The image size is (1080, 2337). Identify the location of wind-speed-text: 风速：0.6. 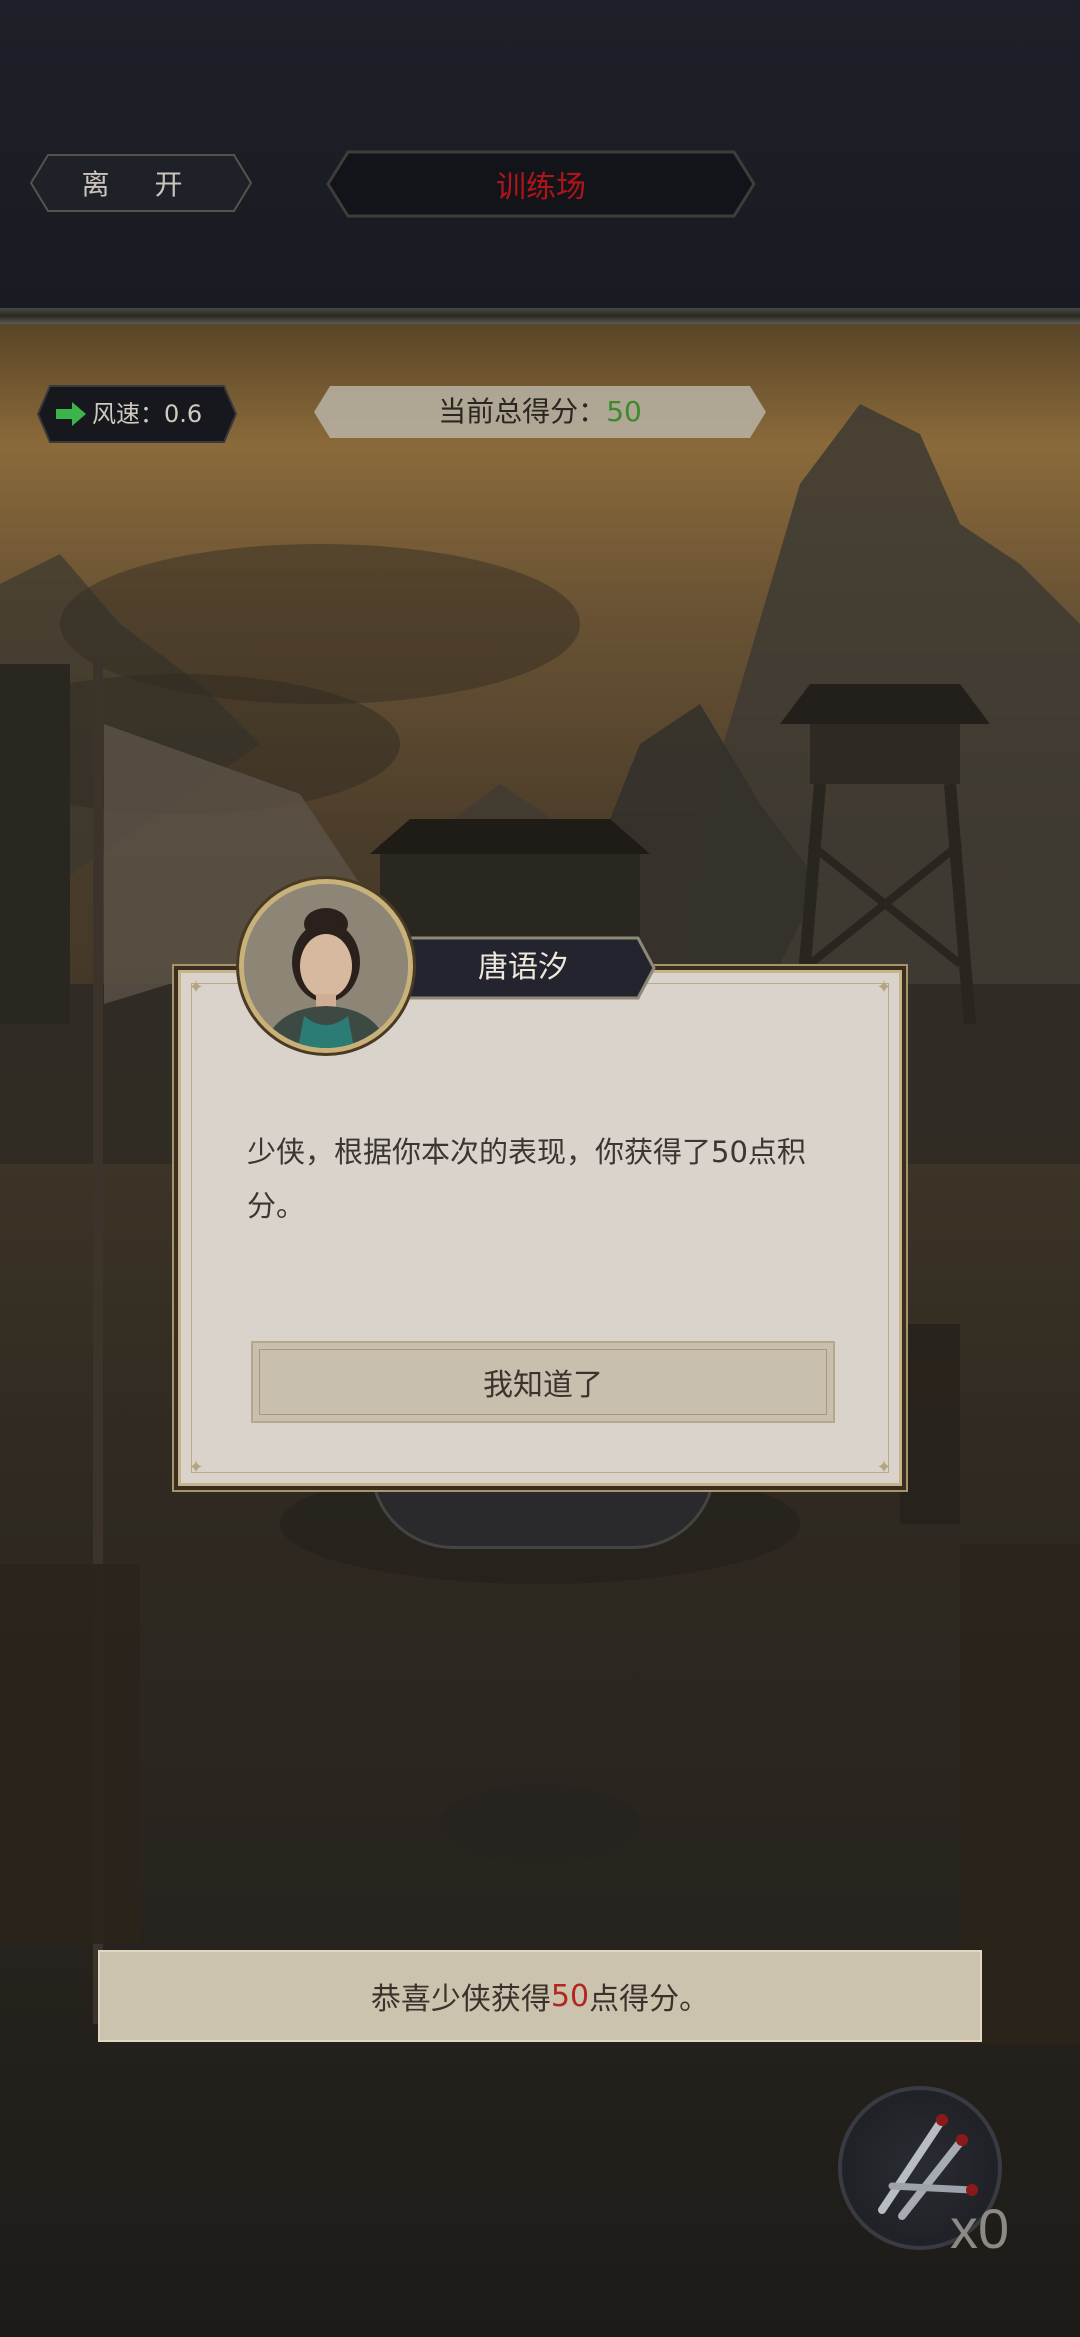
(147, 414).